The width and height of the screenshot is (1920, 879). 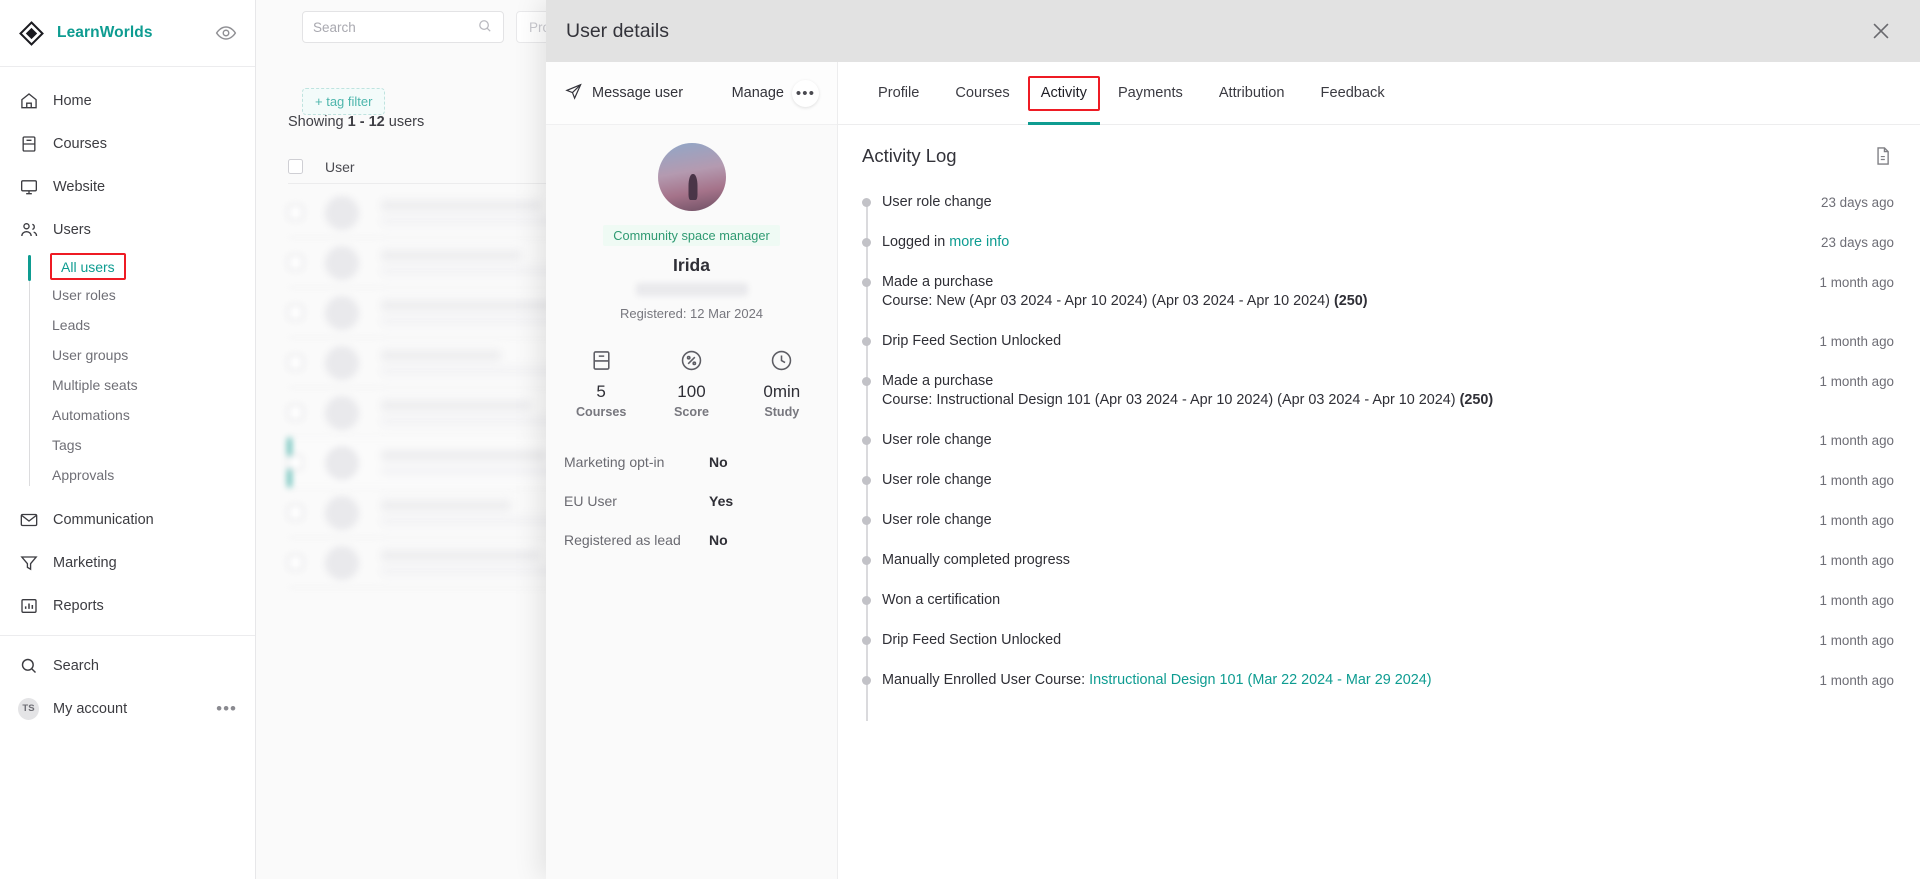 I want to click on brand-name: LearnWorlds, so click(x=105, y=32).